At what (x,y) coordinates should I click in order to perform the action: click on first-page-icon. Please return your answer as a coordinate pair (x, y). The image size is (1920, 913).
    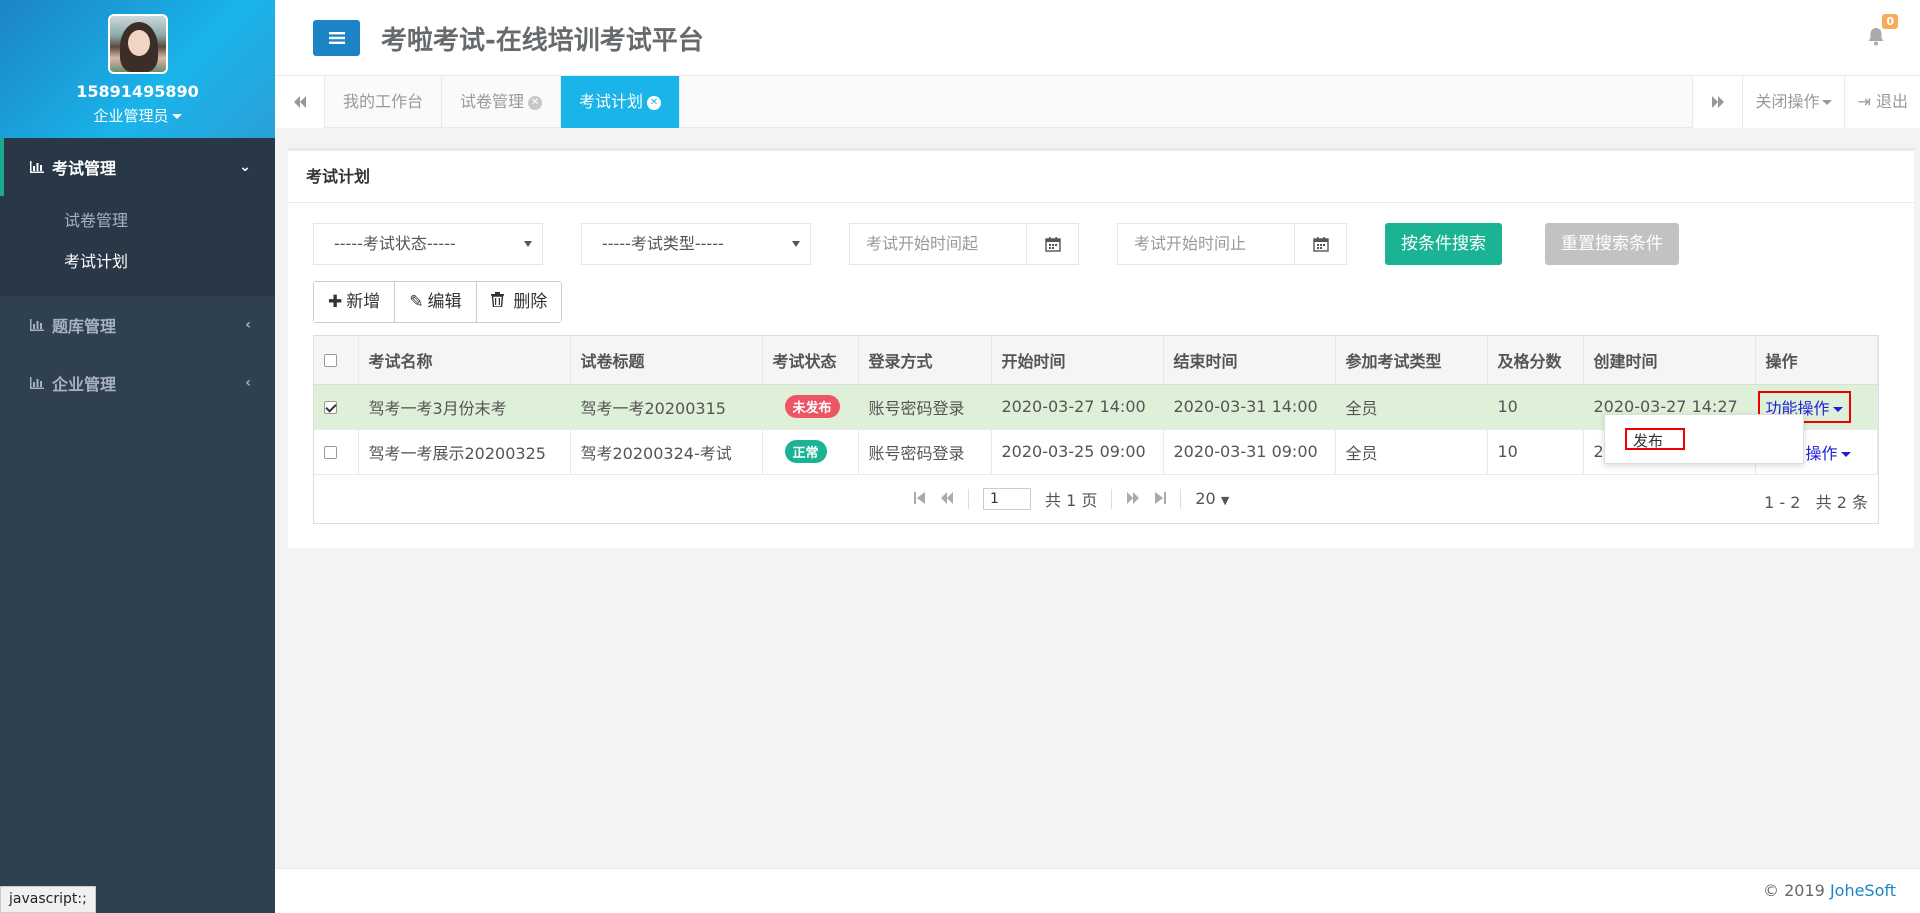
    Looking at the image, I should click on (920, 498).